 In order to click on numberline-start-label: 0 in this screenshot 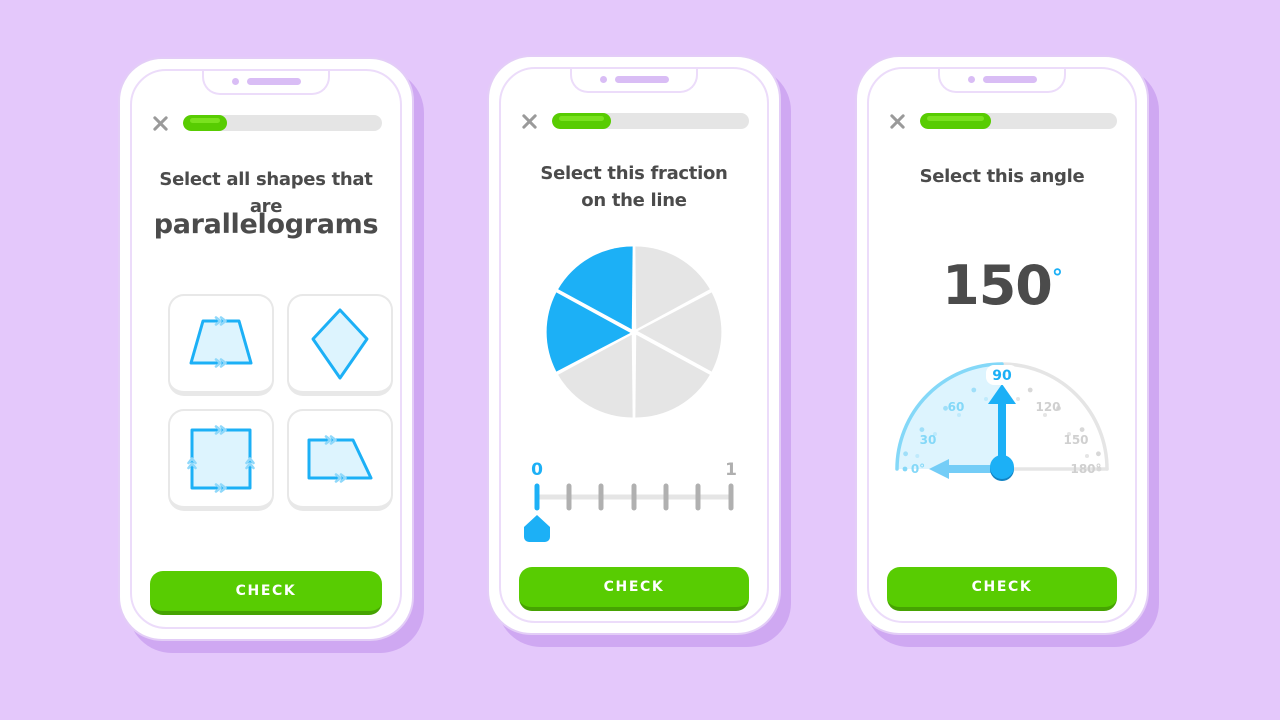, I will do `click(537, 470)`.